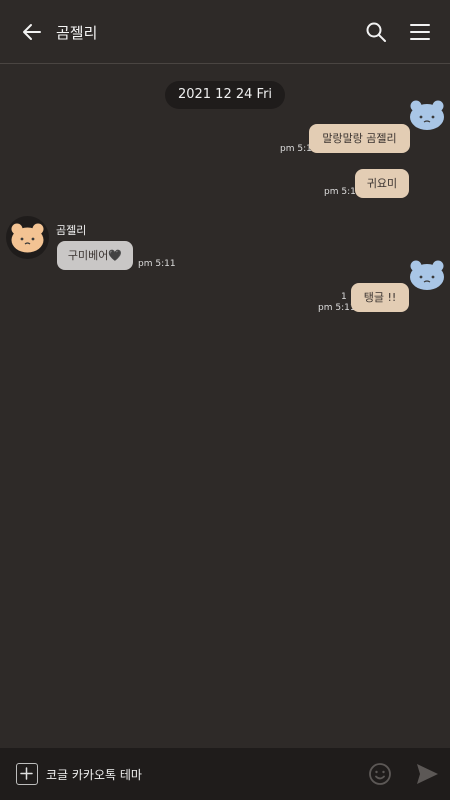 This screenshot has height=800, width=450. I want to click on unread-count: 1, so click(344, 297).